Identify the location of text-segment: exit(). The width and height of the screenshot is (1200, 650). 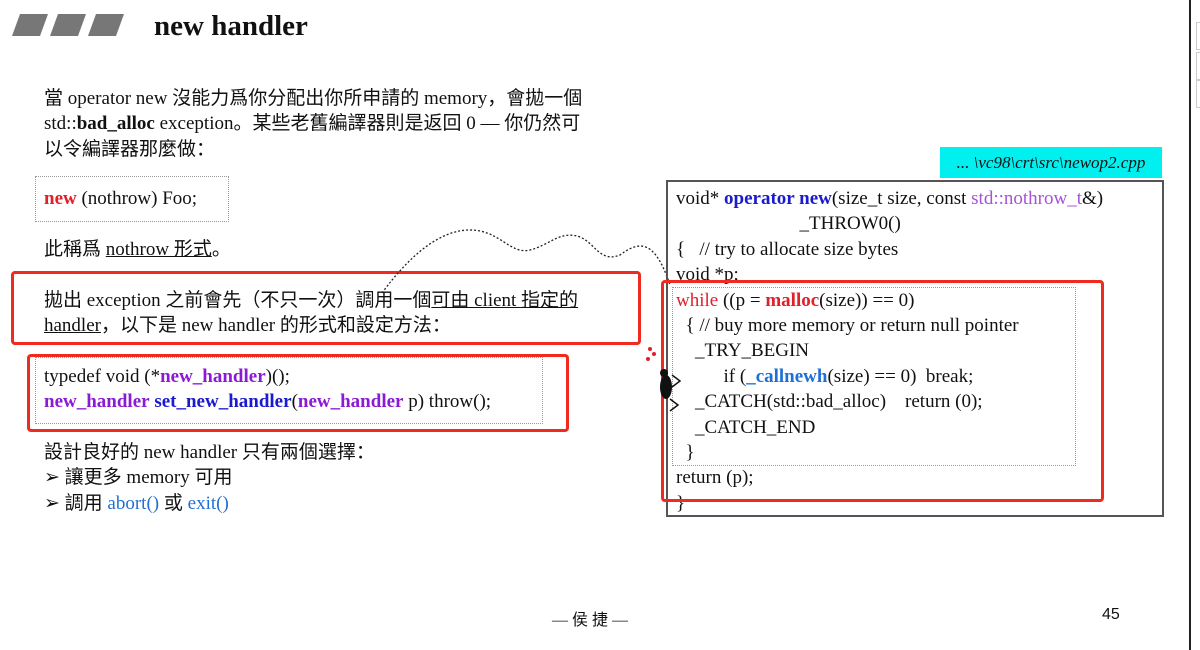
(208, 503).